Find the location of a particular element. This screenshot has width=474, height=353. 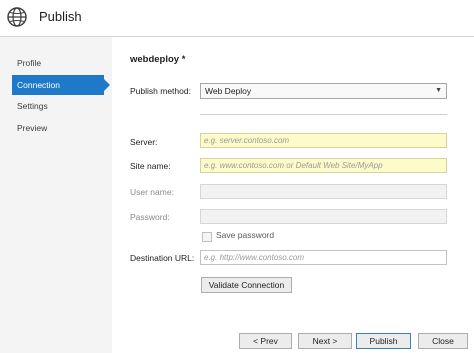

publish-method-value: Web Deploy is located at coordinates (228, 91).